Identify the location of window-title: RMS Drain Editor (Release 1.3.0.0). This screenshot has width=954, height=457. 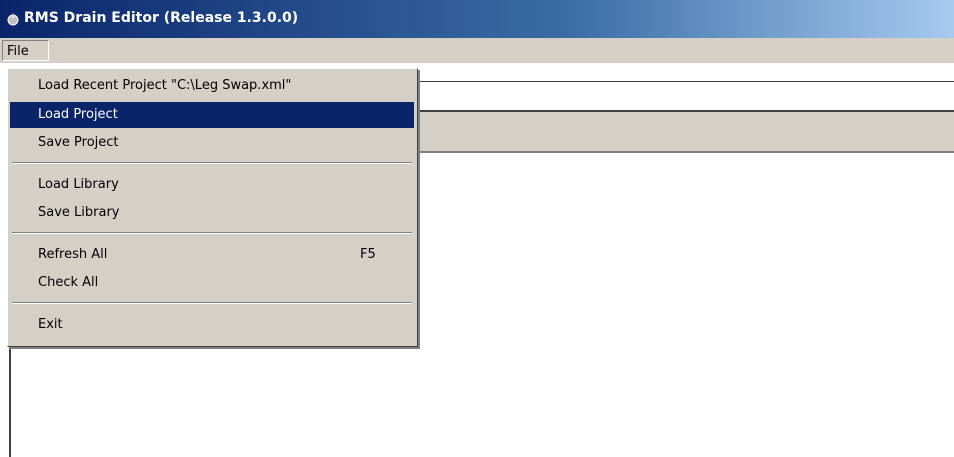
(161, 18).